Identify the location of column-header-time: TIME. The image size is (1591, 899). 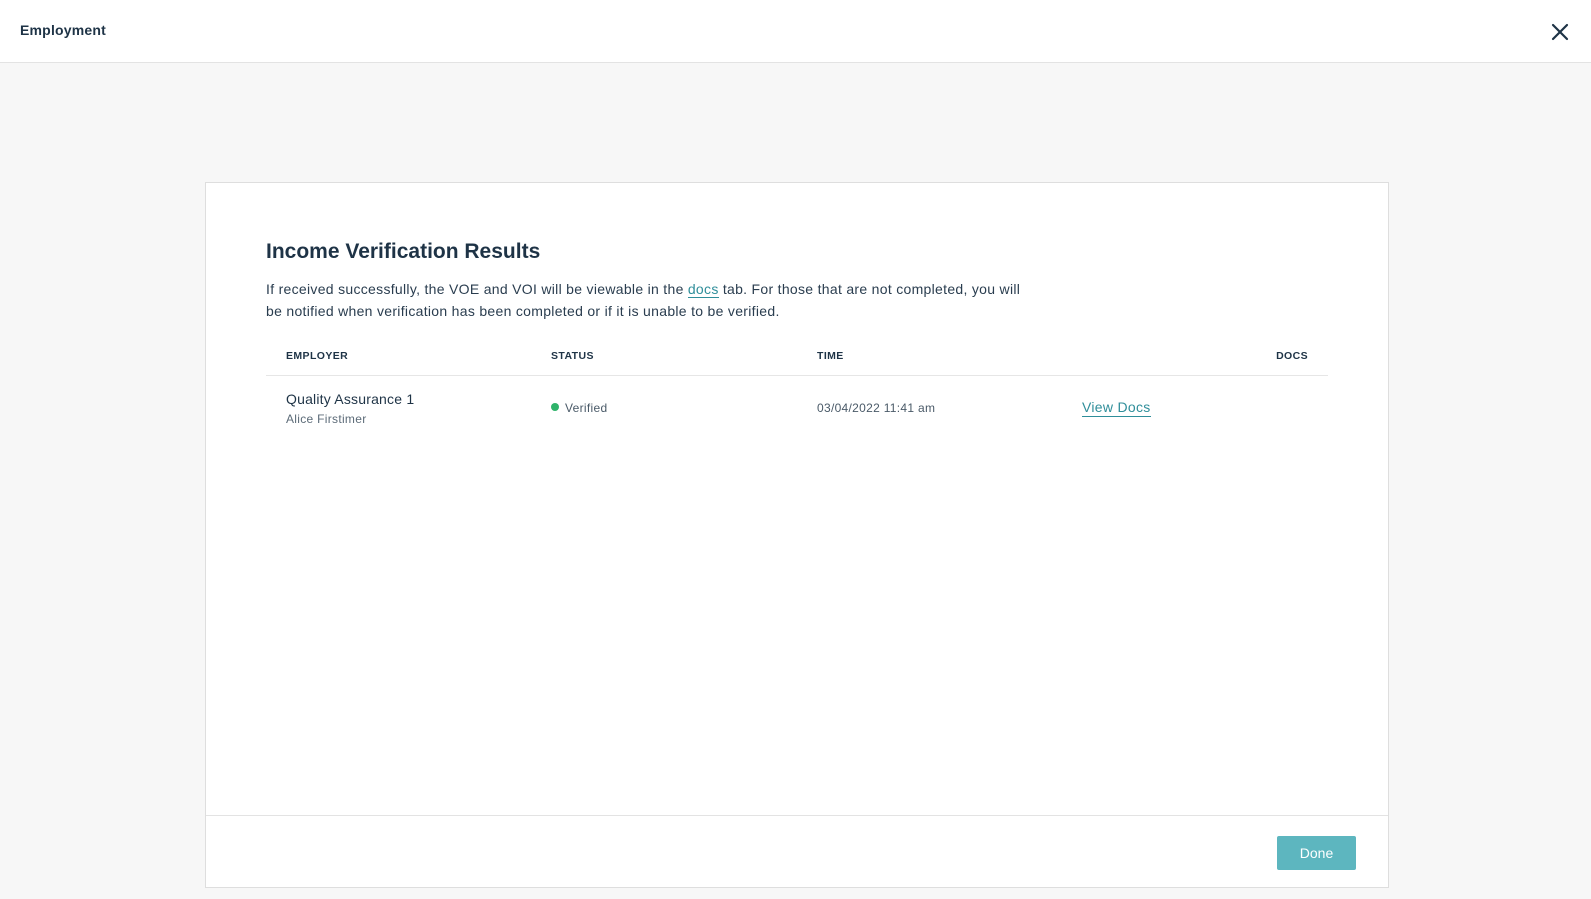
(830, 356).